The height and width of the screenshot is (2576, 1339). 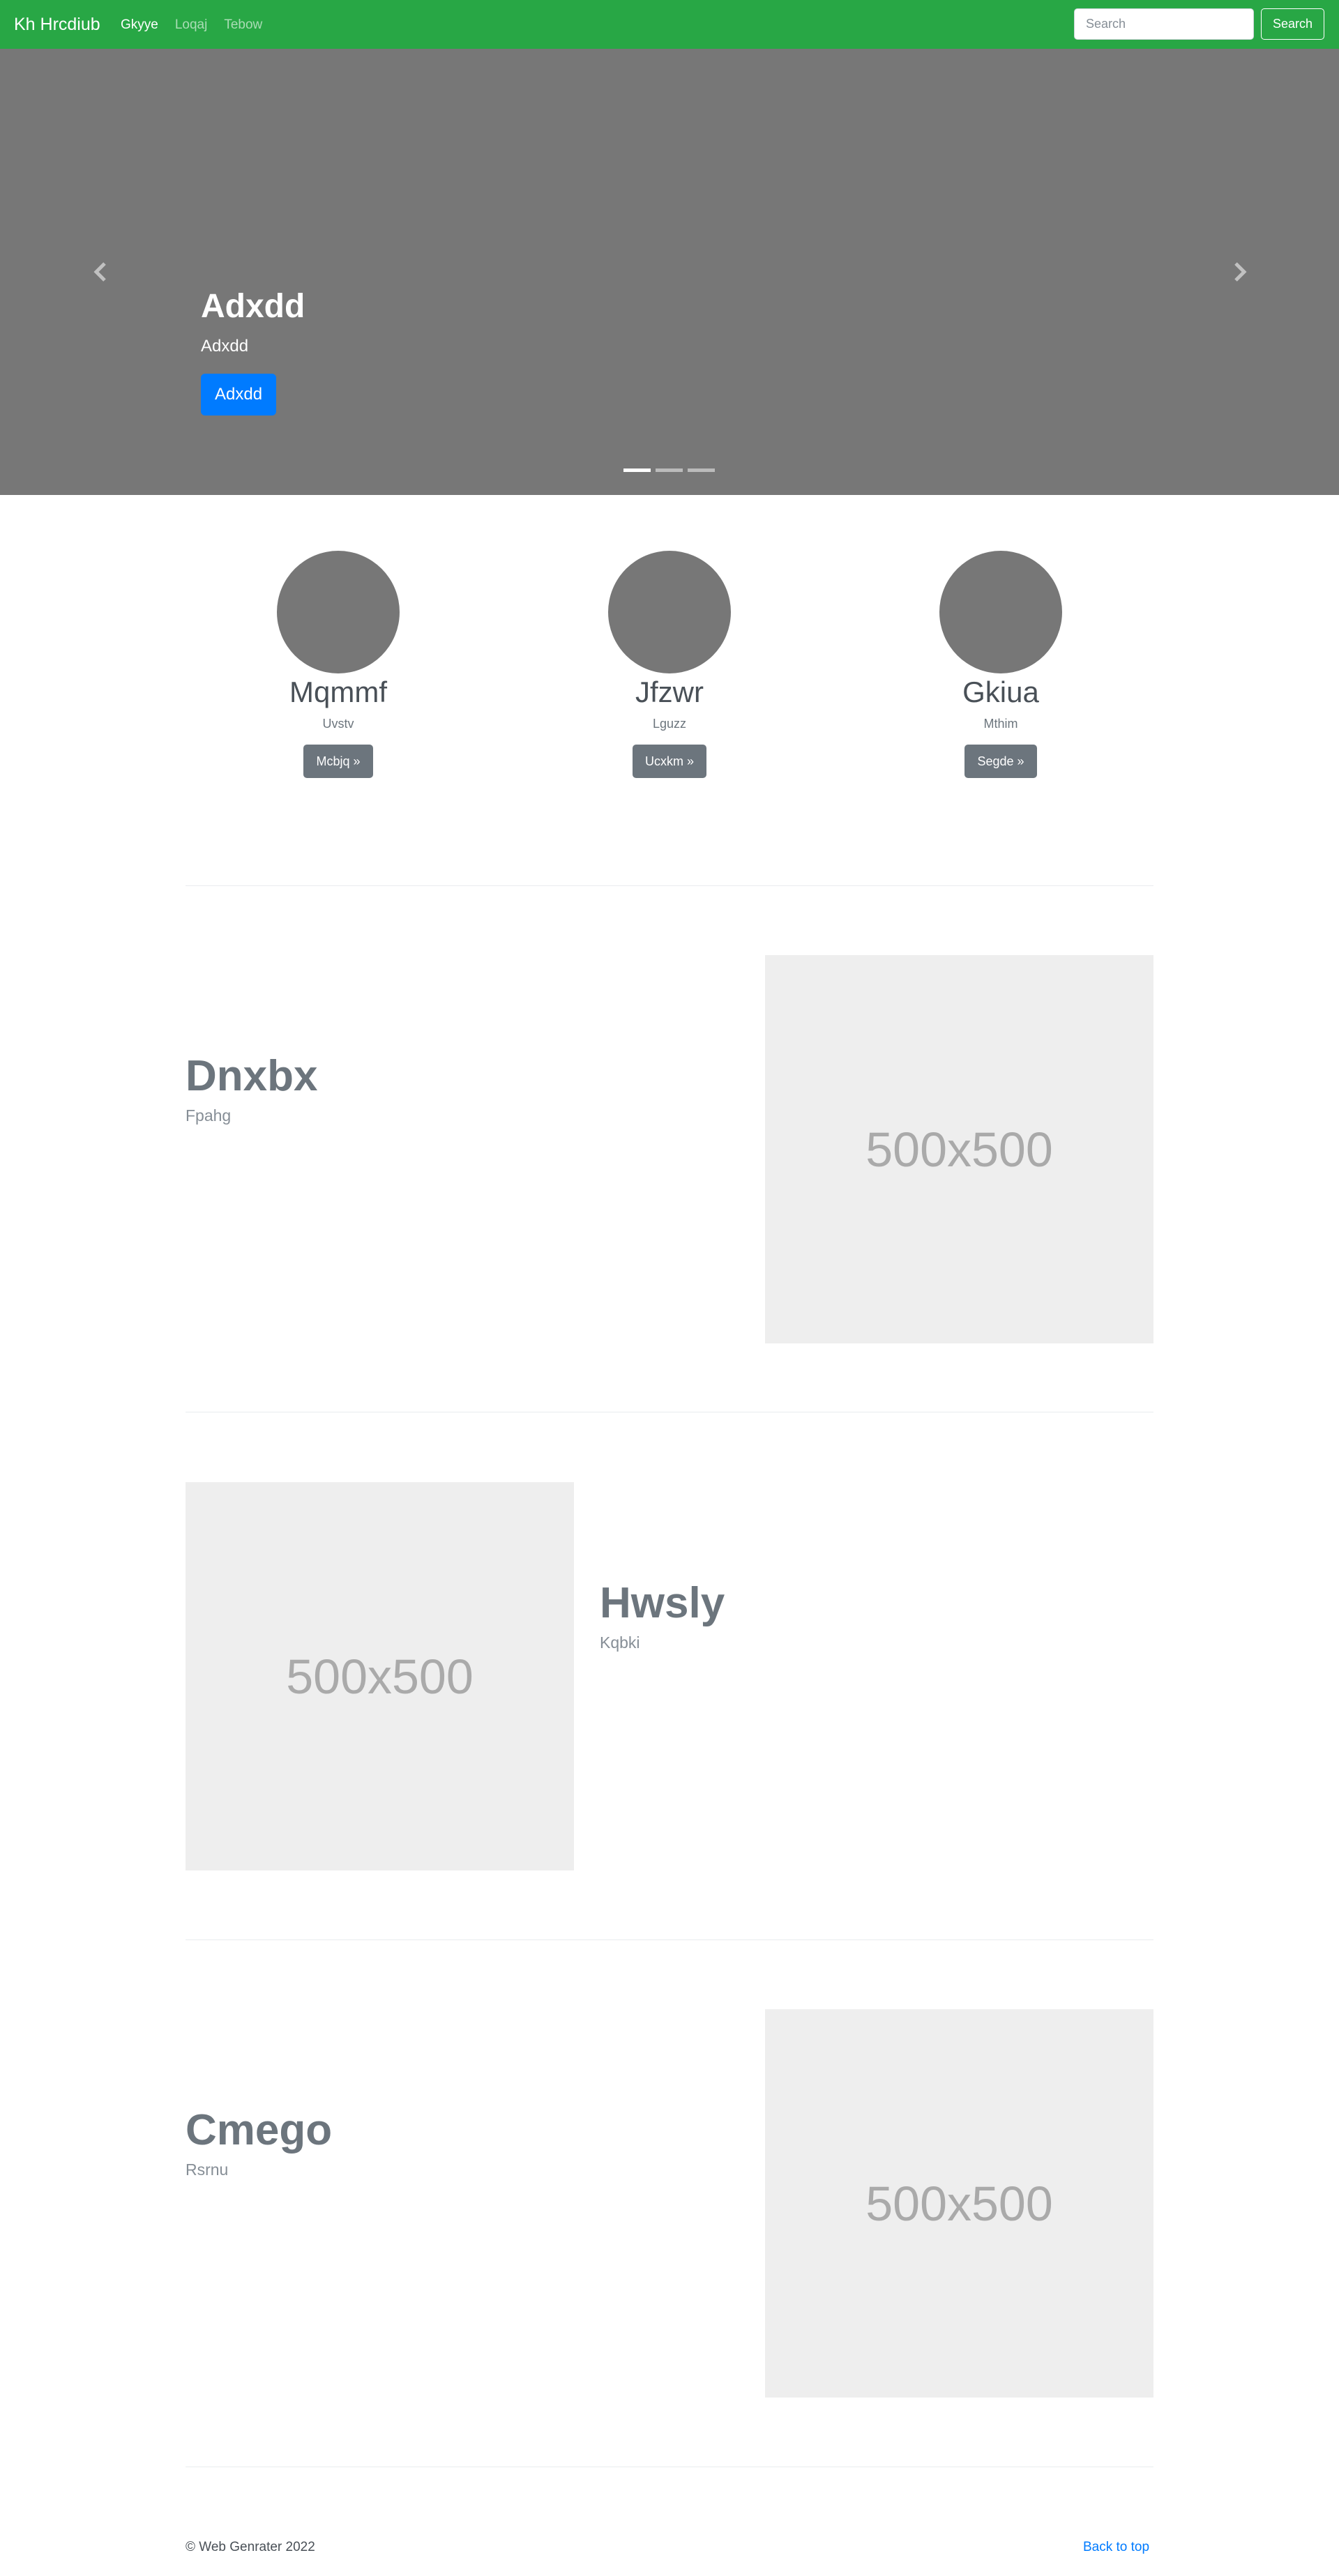 What do you see at coordinates (243, 25) in the screenshot?
I see `nav-link-tebow: Tebow` at bounding box center [243, 25].